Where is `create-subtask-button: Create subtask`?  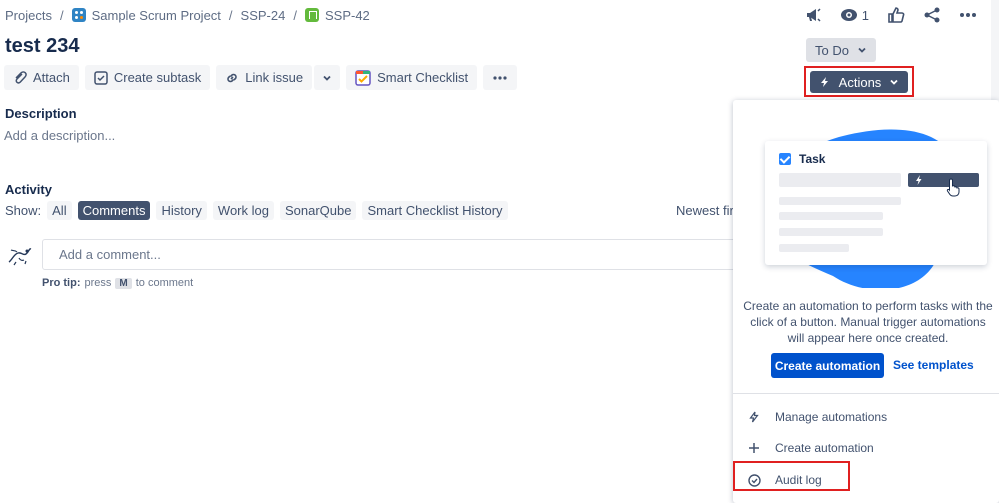 create-subtask-button: Create subtask is located at coordinates (147, 77).